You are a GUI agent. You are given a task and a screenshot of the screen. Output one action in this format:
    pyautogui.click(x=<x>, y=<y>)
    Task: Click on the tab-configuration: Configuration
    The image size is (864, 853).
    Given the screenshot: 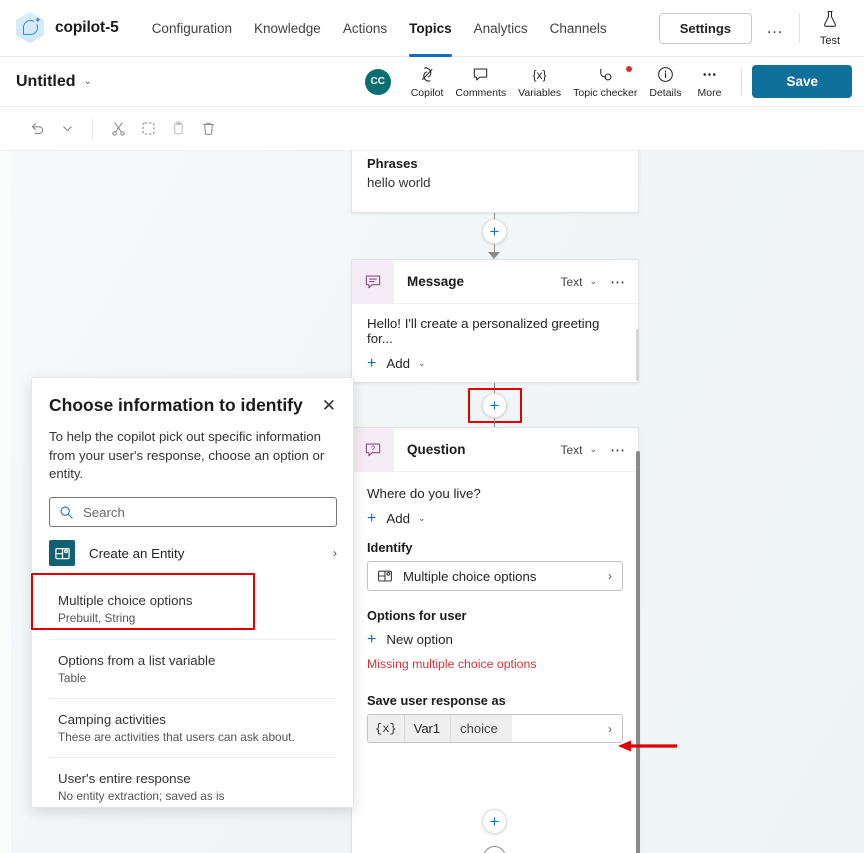 What is the action you would take?
    pyautogui.click(x=192, y=28)
    